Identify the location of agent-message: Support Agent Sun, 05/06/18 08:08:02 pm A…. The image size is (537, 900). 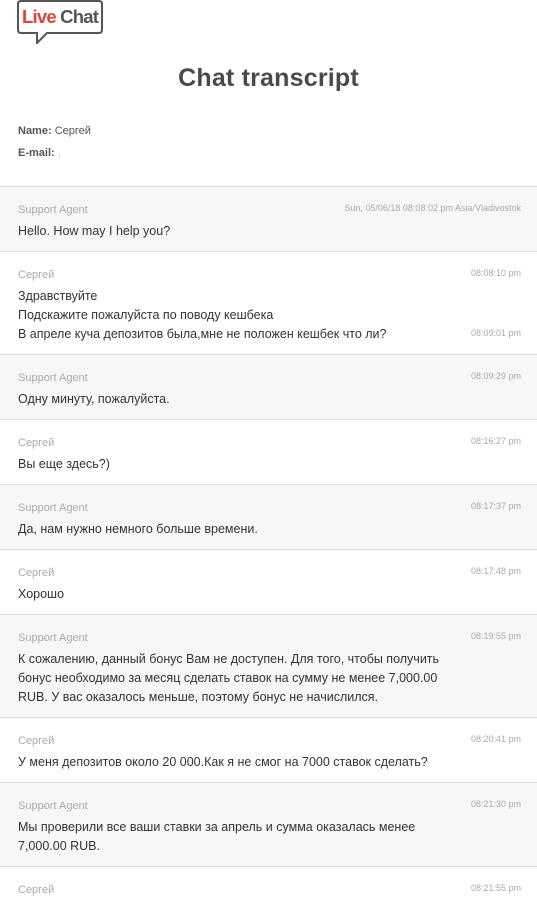
(268, 219).